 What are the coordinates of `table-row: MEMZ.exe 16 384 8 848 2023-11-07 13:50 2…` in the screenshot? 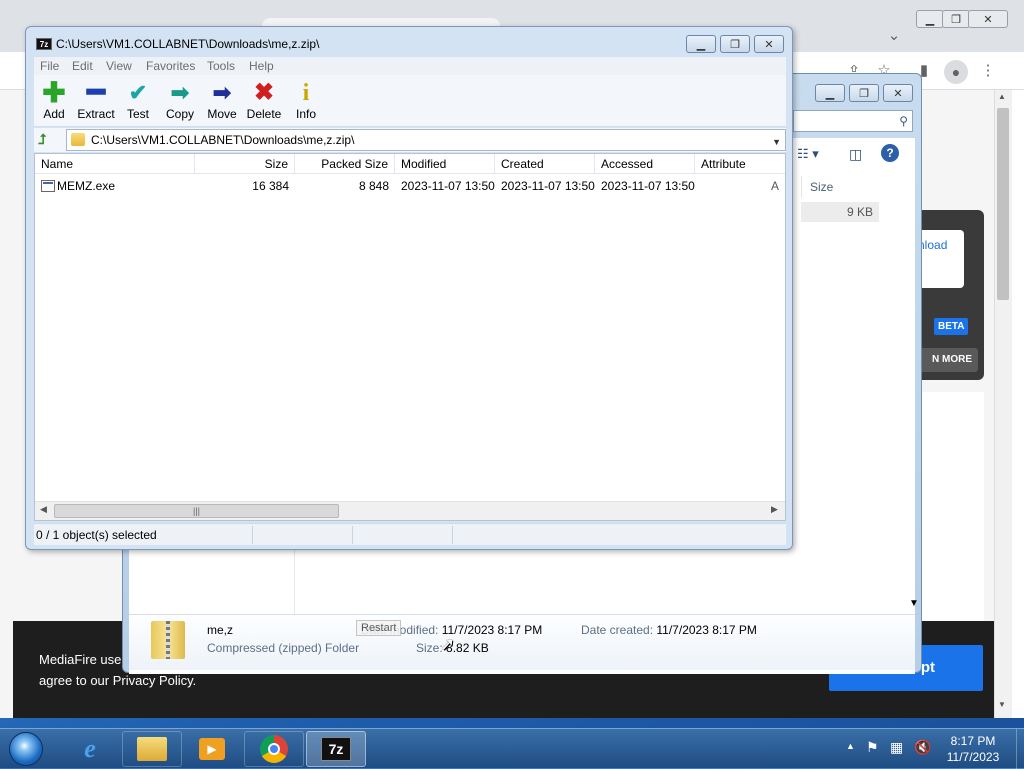 It's located at (410, 186).